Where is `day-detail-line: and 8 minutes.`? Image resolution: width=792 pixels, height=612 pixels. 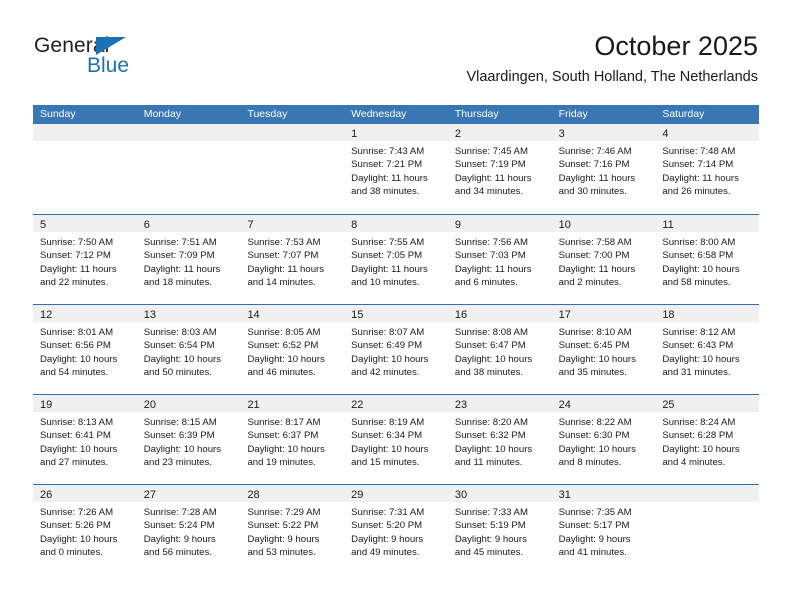 day-detail-line: and 8 minutes. is located at coordinates (590, 463).